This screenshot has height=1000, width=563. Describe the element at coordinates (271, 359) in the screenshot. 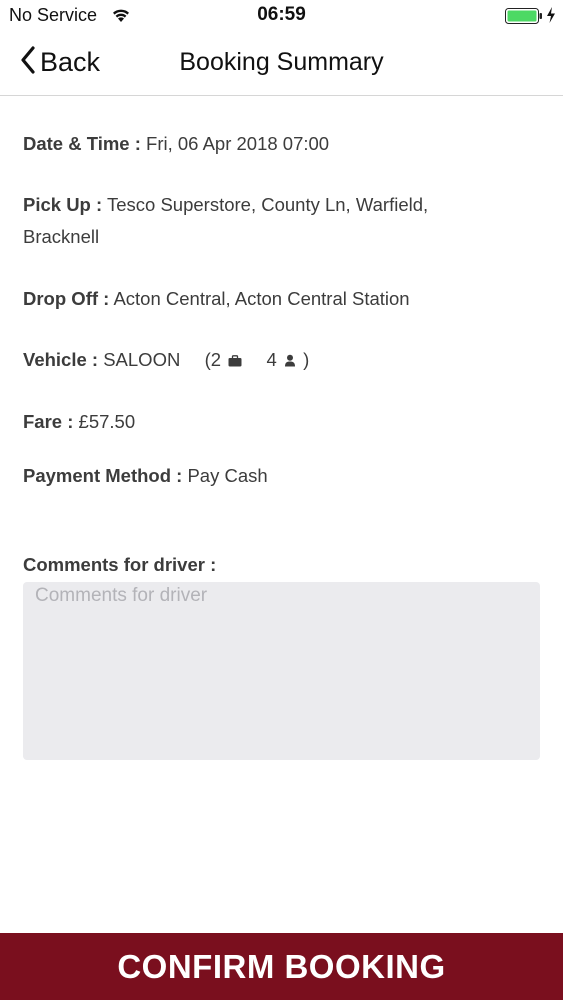

I see `passenger-count: 4` at that location.